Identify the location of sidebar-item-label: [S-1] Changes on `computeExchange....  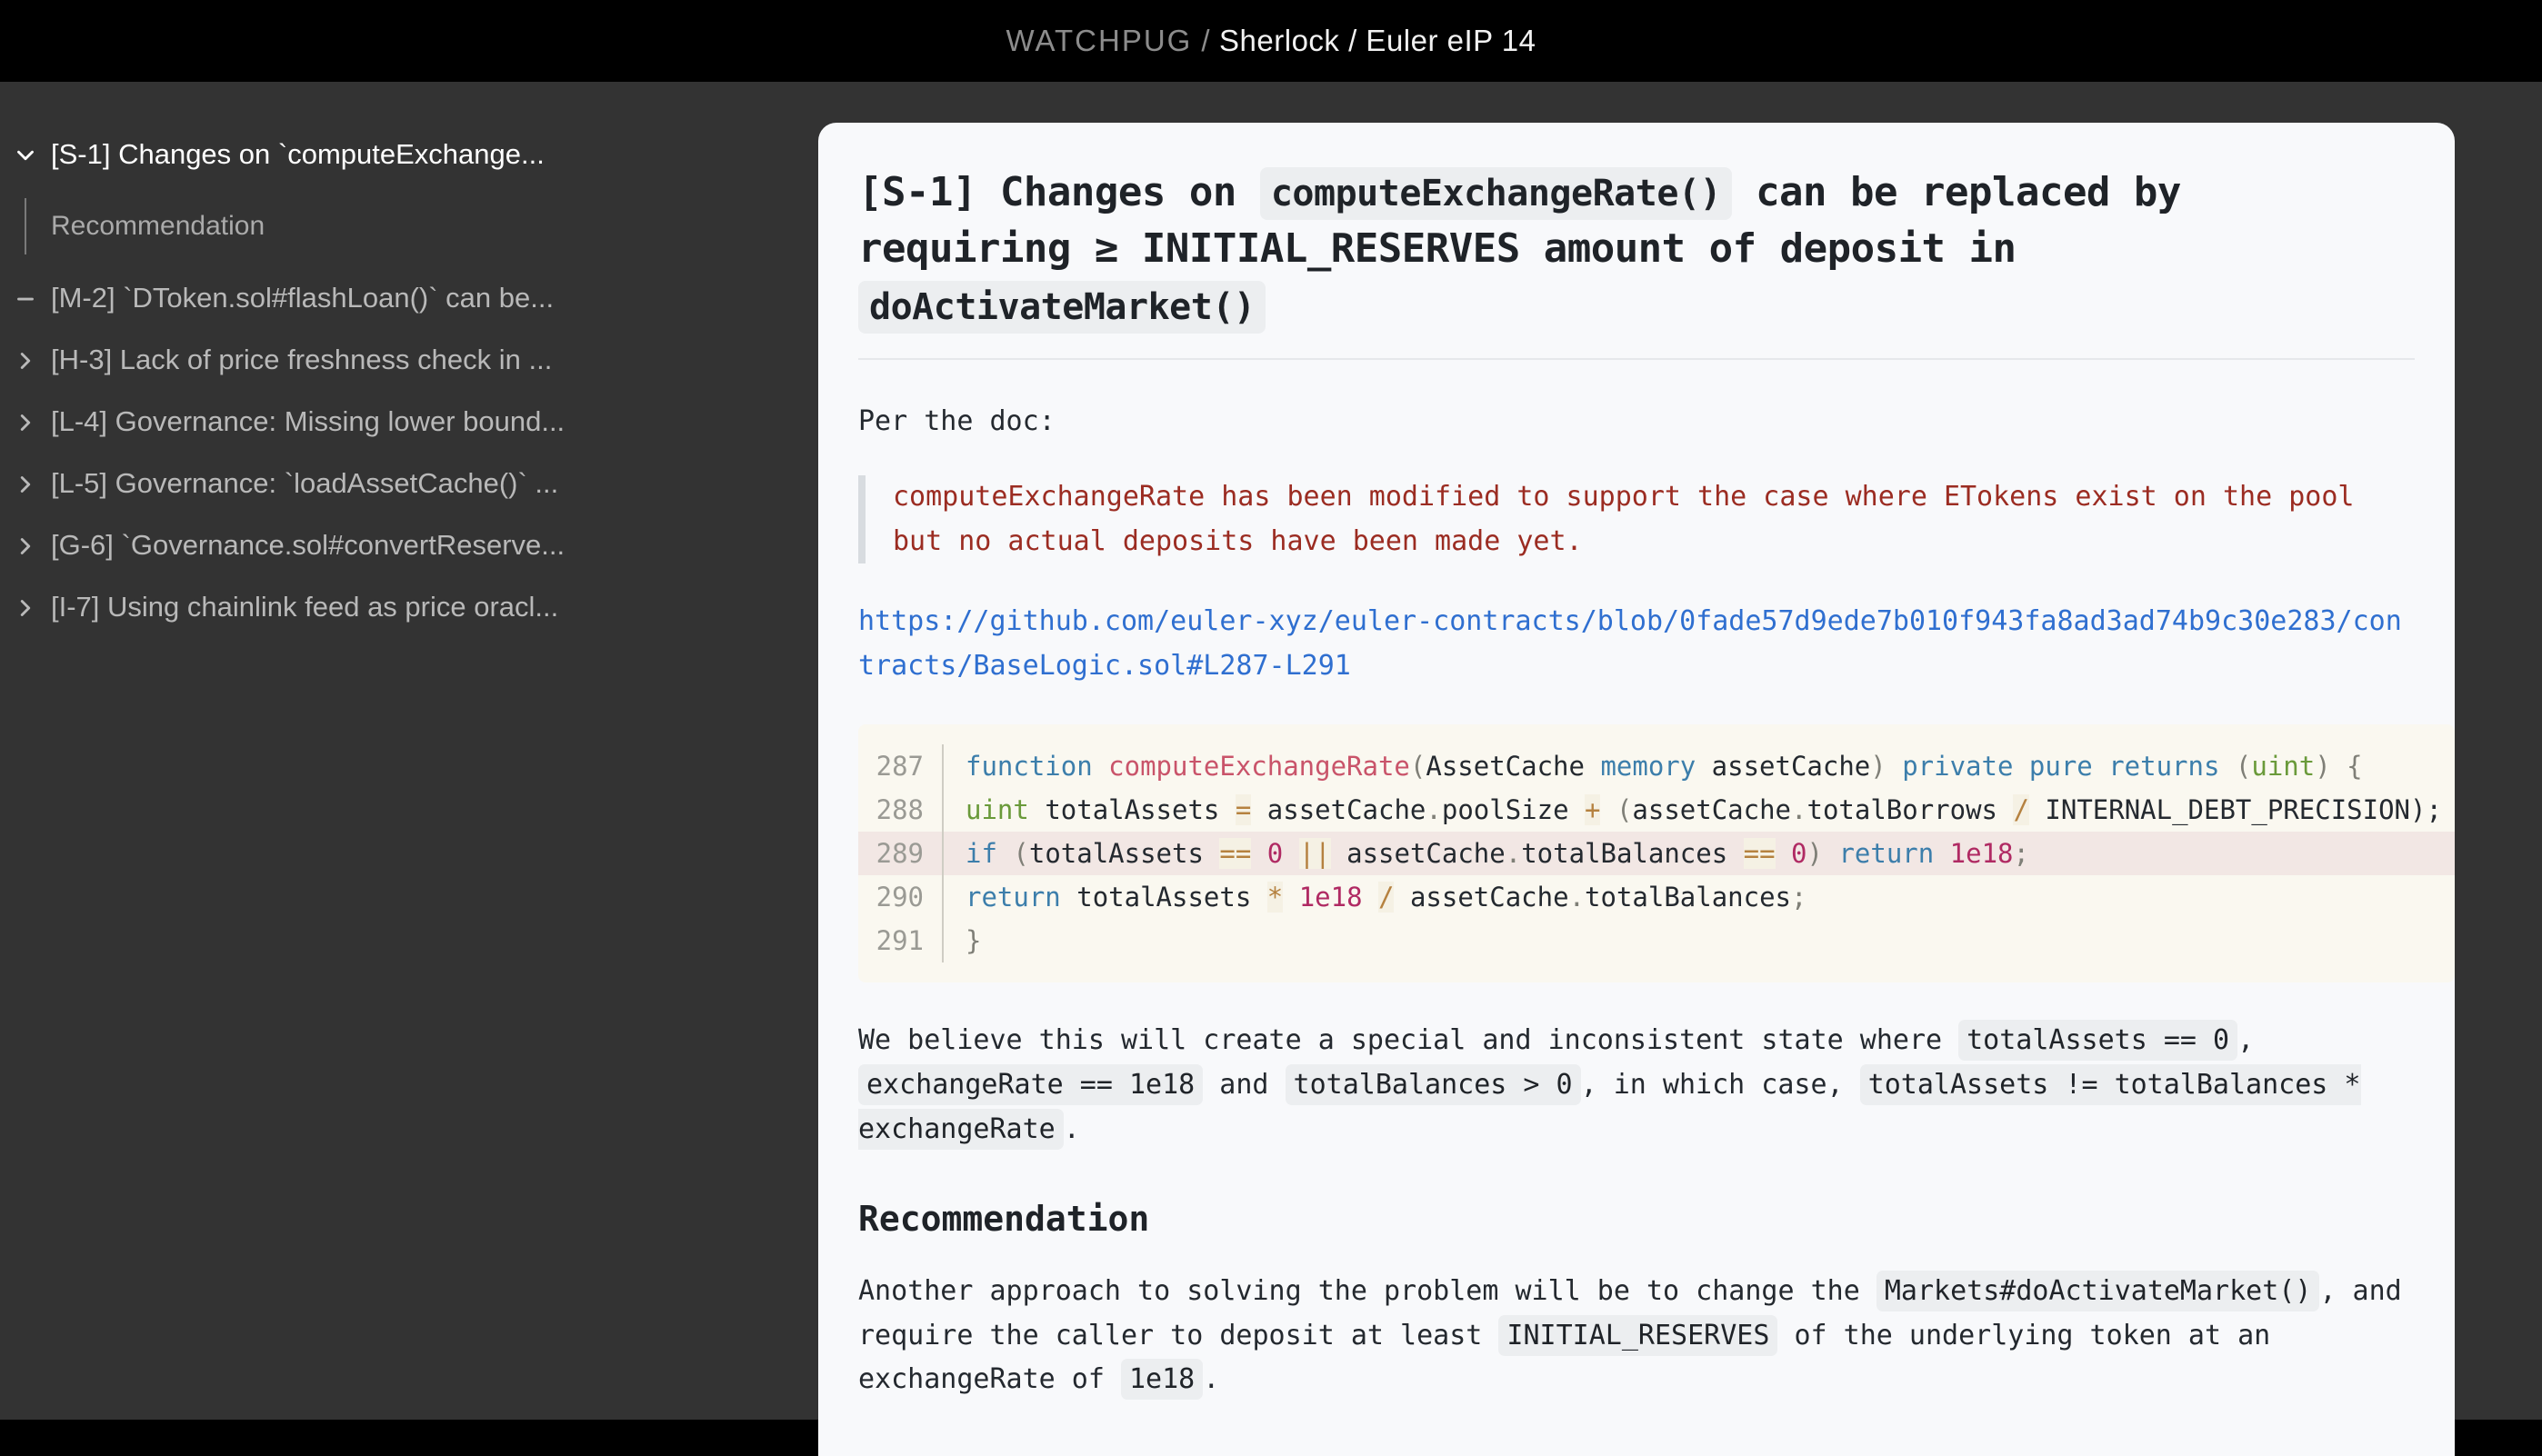
(298, 154).